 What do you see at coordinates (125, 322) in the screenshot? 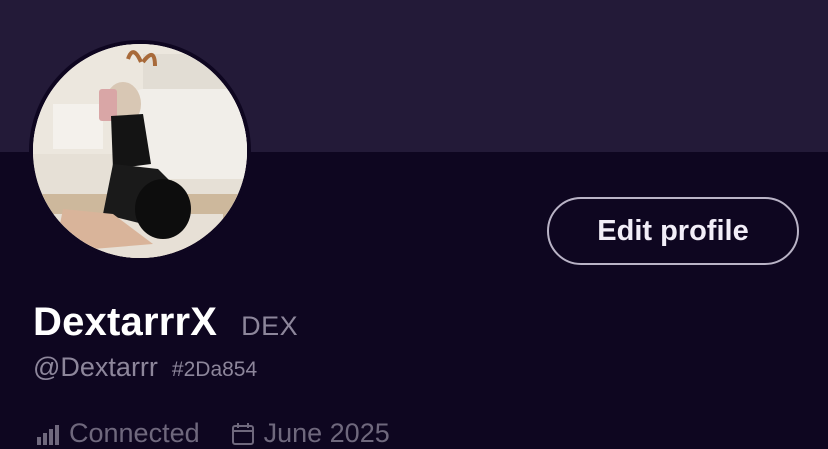
I see `display-name: DextarrrX` at bounding box center [125, 322].